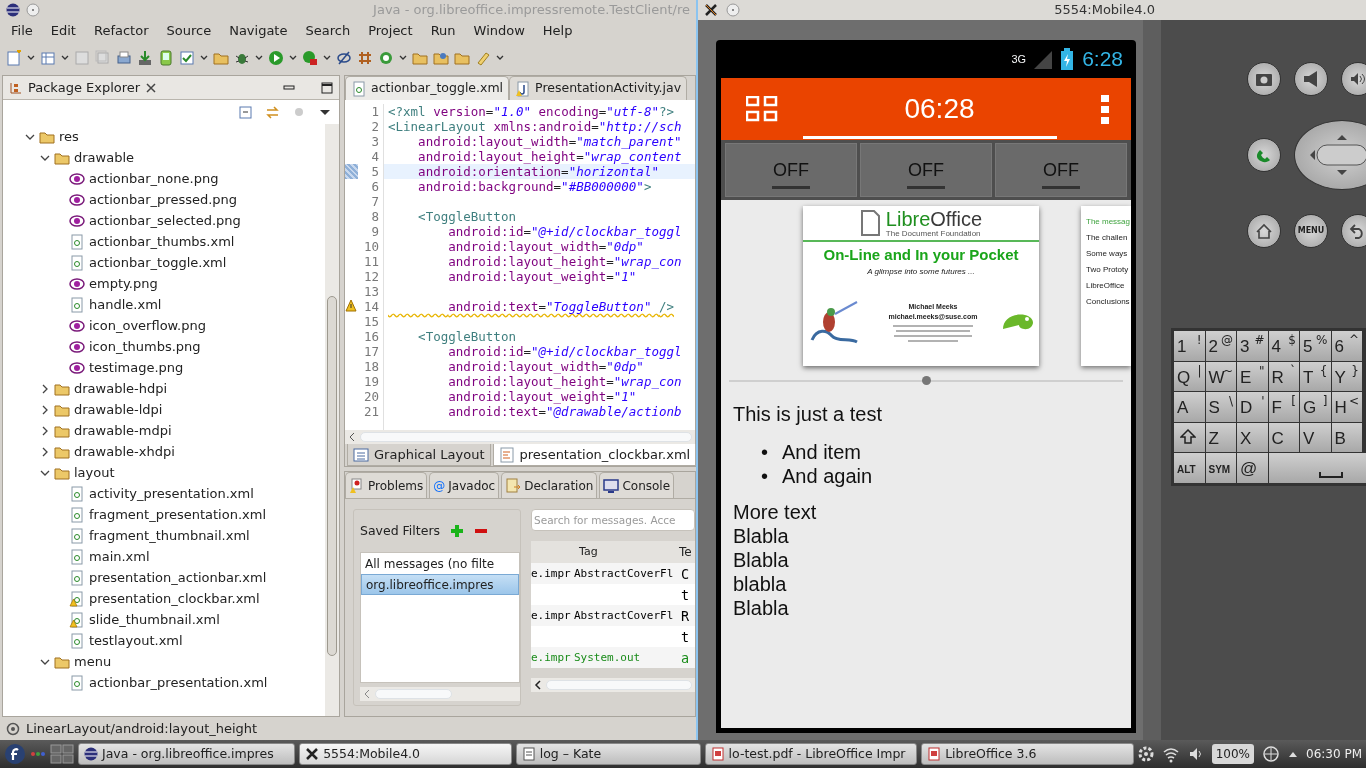 Image resolution: width=1366 pixels, height=768 pixels. I want to click on tree-item: drawable-ldpi, so click(118, 409).